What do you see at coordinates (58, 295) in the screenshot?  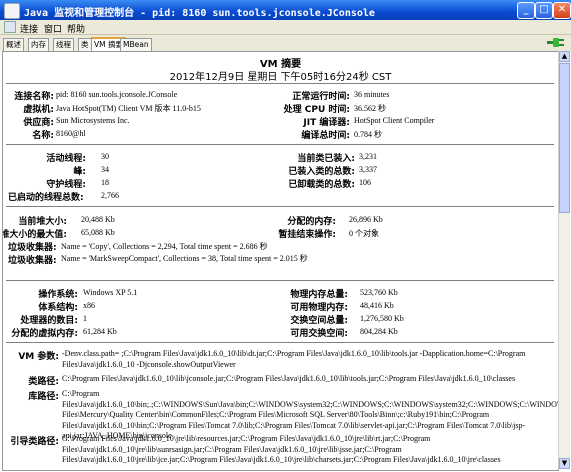 I see `os-label: 操作系统:` at bounding box center [58, 295].